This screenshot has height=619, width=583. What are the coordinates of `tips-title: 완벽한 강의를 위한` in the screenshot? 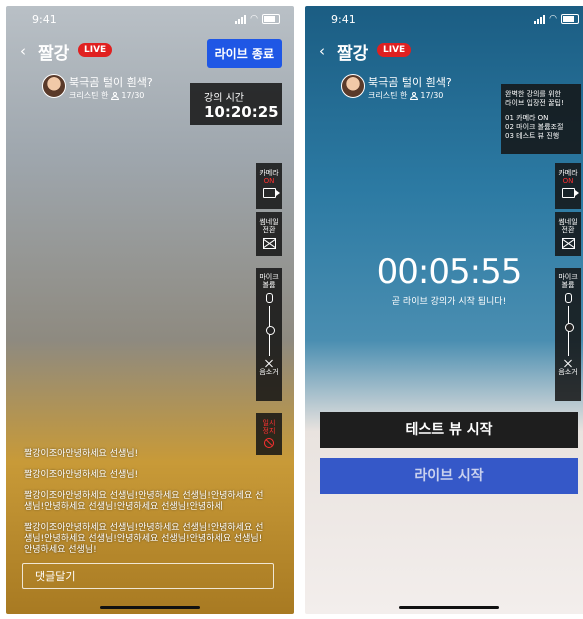 It's located at (533, 94).